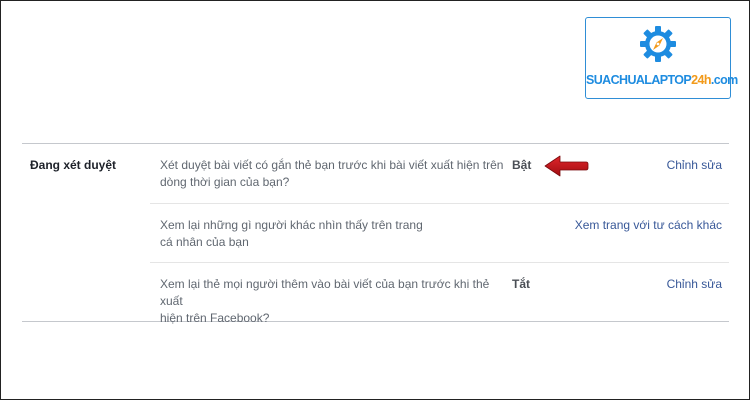 The height and width of the screenshot is (400, 750). I want to click on logo-text-domain: .com, so click(724, 80).